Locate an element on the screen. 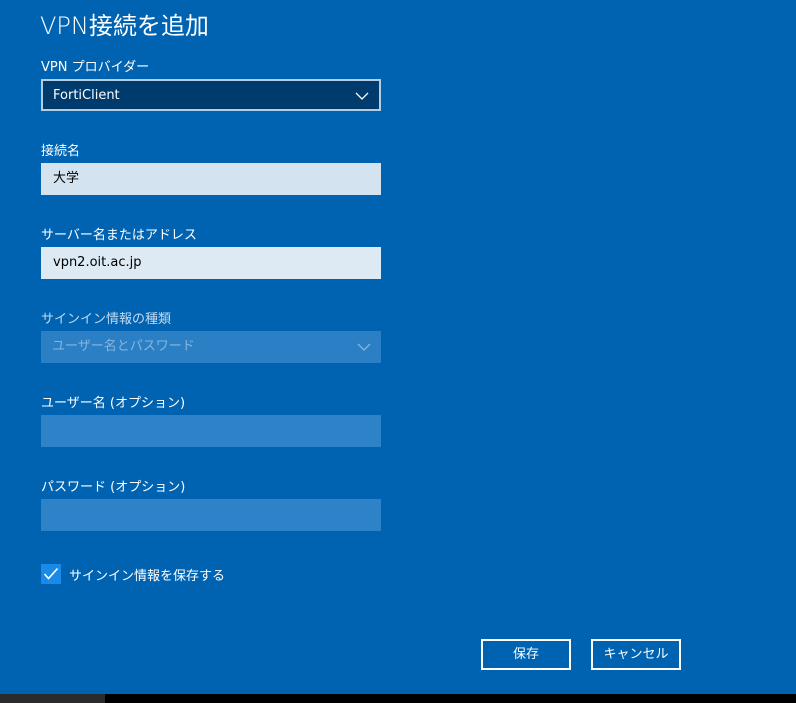 The width and height of the screenshot is (796, 703). dialog-title: VPN接続を追加 is located at coordinates (124, 26).